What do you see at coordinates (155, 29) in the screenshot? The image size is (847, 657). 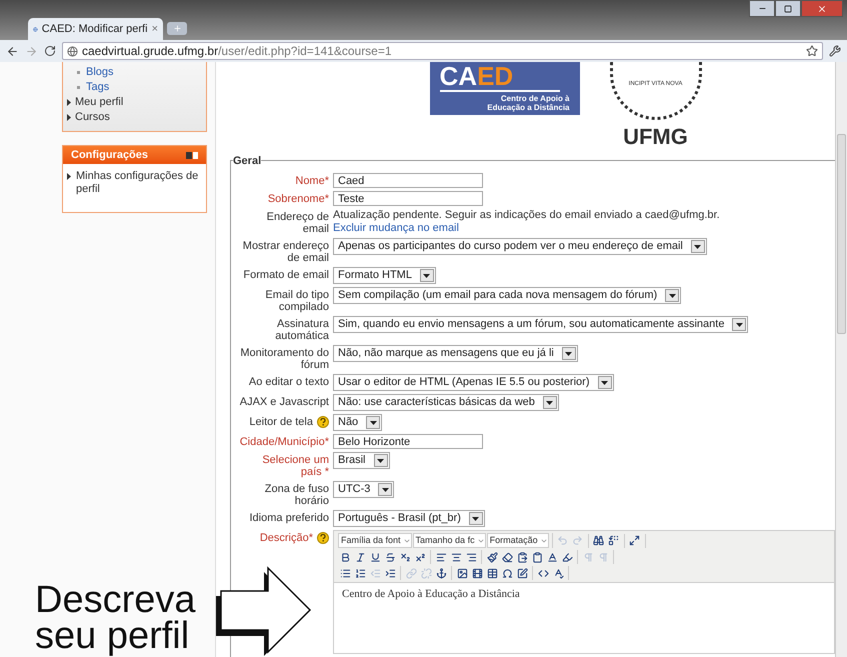 I see `tab-close-button: ×` at bounding box center [155, 29].